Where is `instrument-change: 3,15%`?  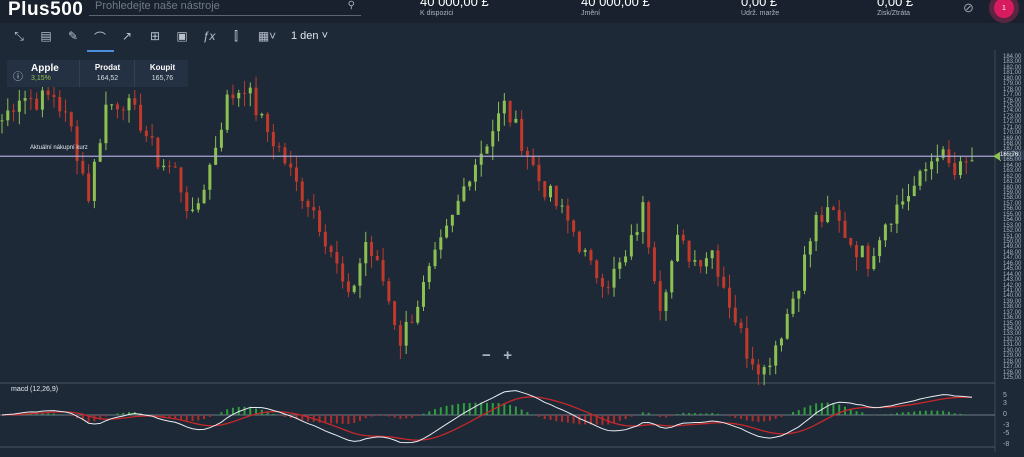 instrument-change: 3,15% is located at coordinates (41, 78).